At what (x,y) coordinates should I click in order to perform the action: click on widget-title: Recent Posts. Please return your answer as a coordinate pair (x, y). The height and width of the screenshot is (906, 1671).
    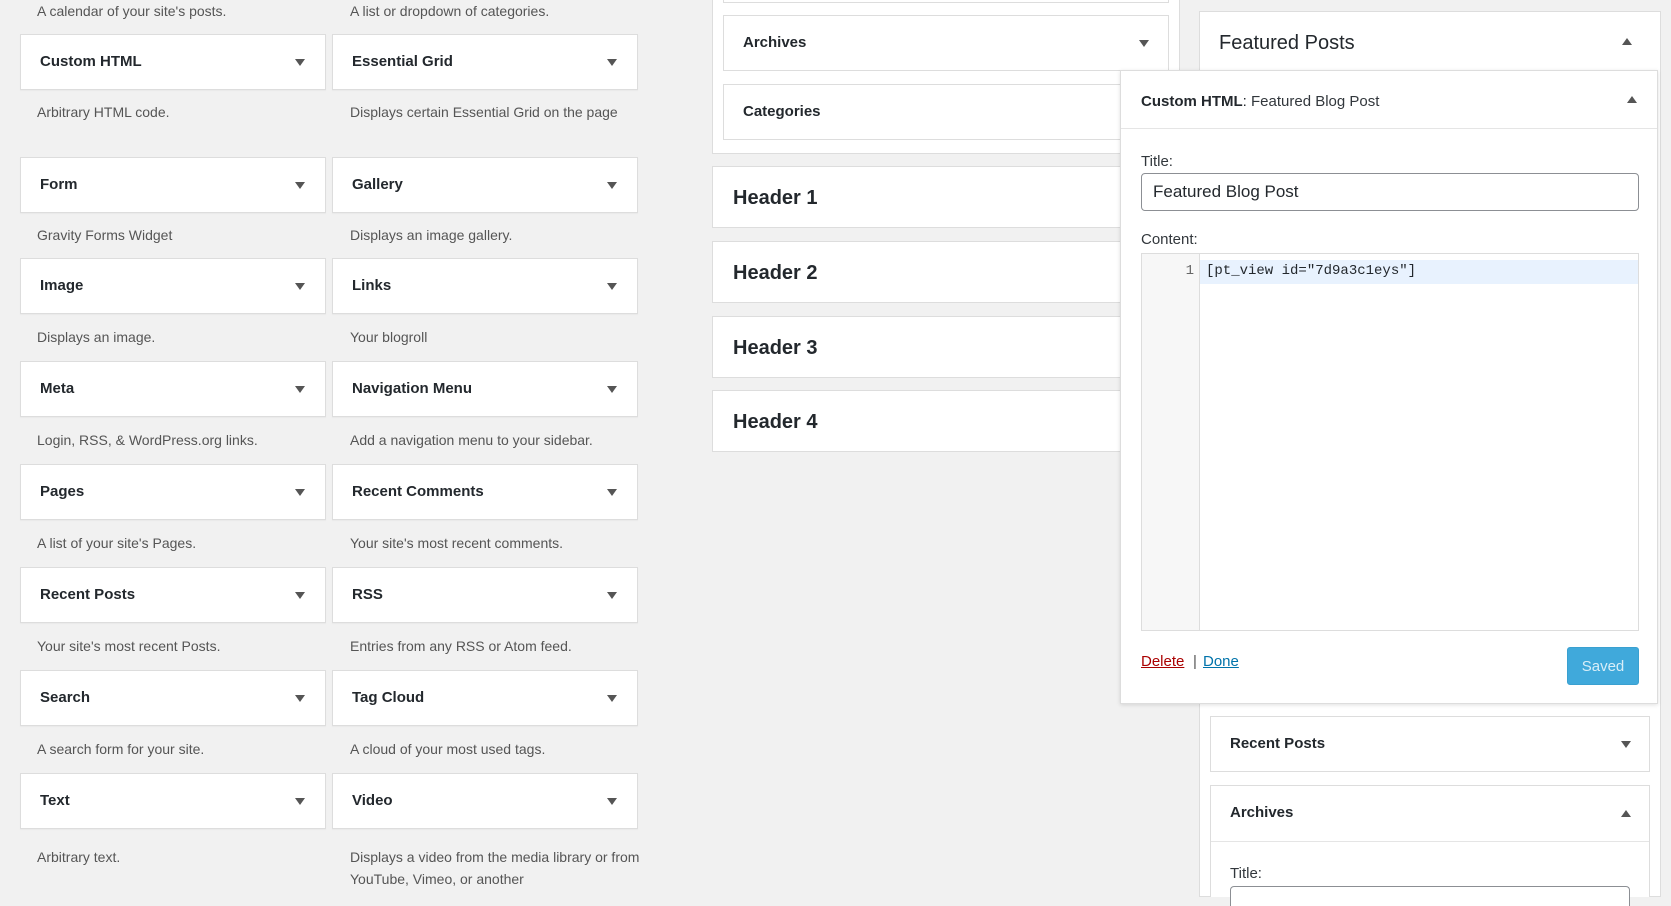
    Looking at the image, I should click on (1278, 743).